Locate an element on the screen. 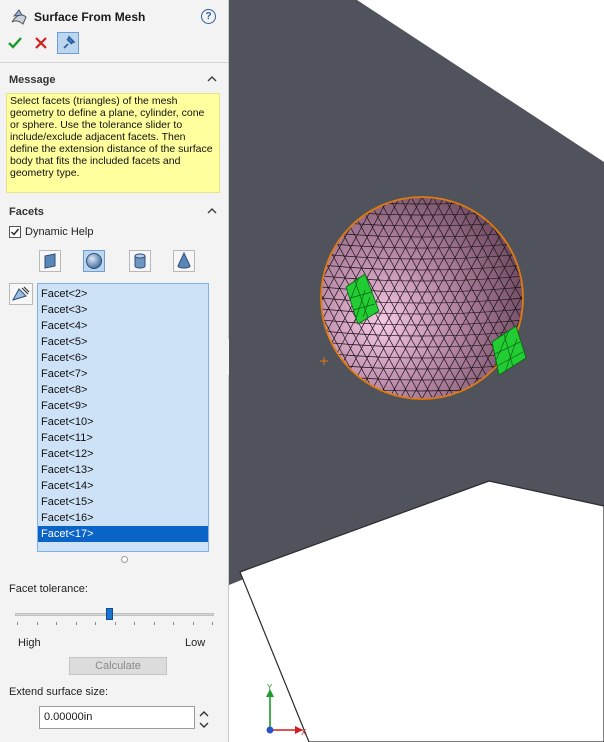  sphere-shape-button is located at coordinates (94, 261).